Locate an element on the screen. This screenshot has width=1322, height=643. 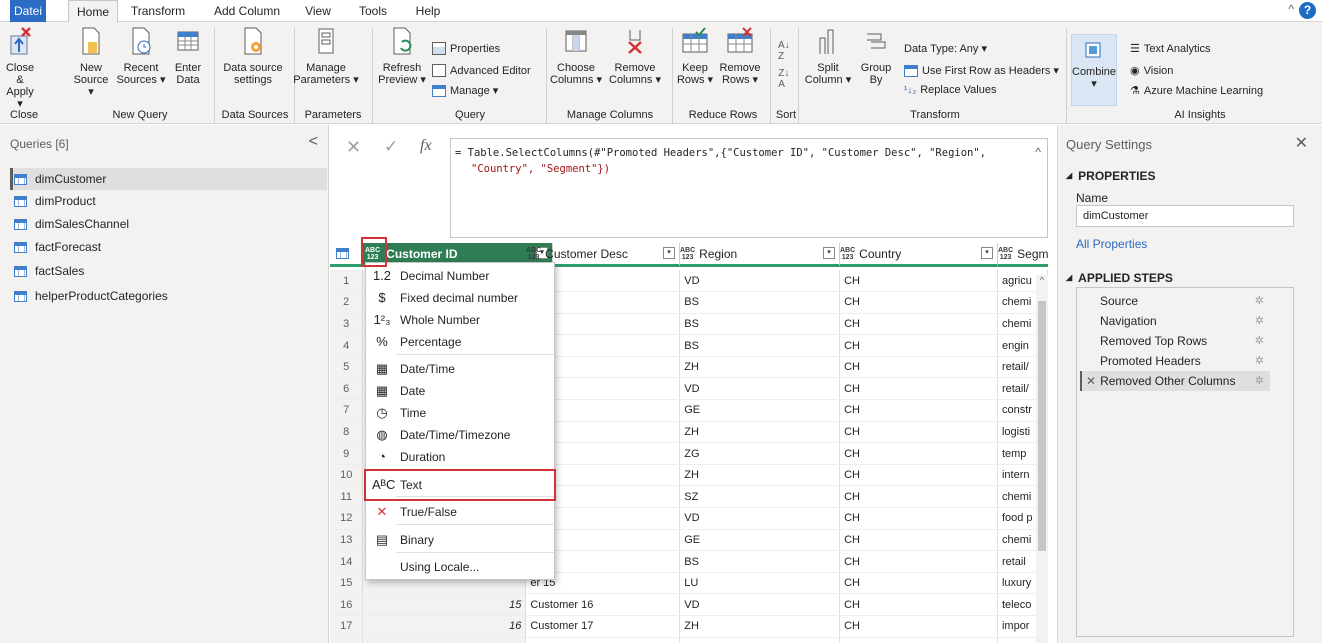
manage-button: Manage ▾ is located at coordinates (465, 90).